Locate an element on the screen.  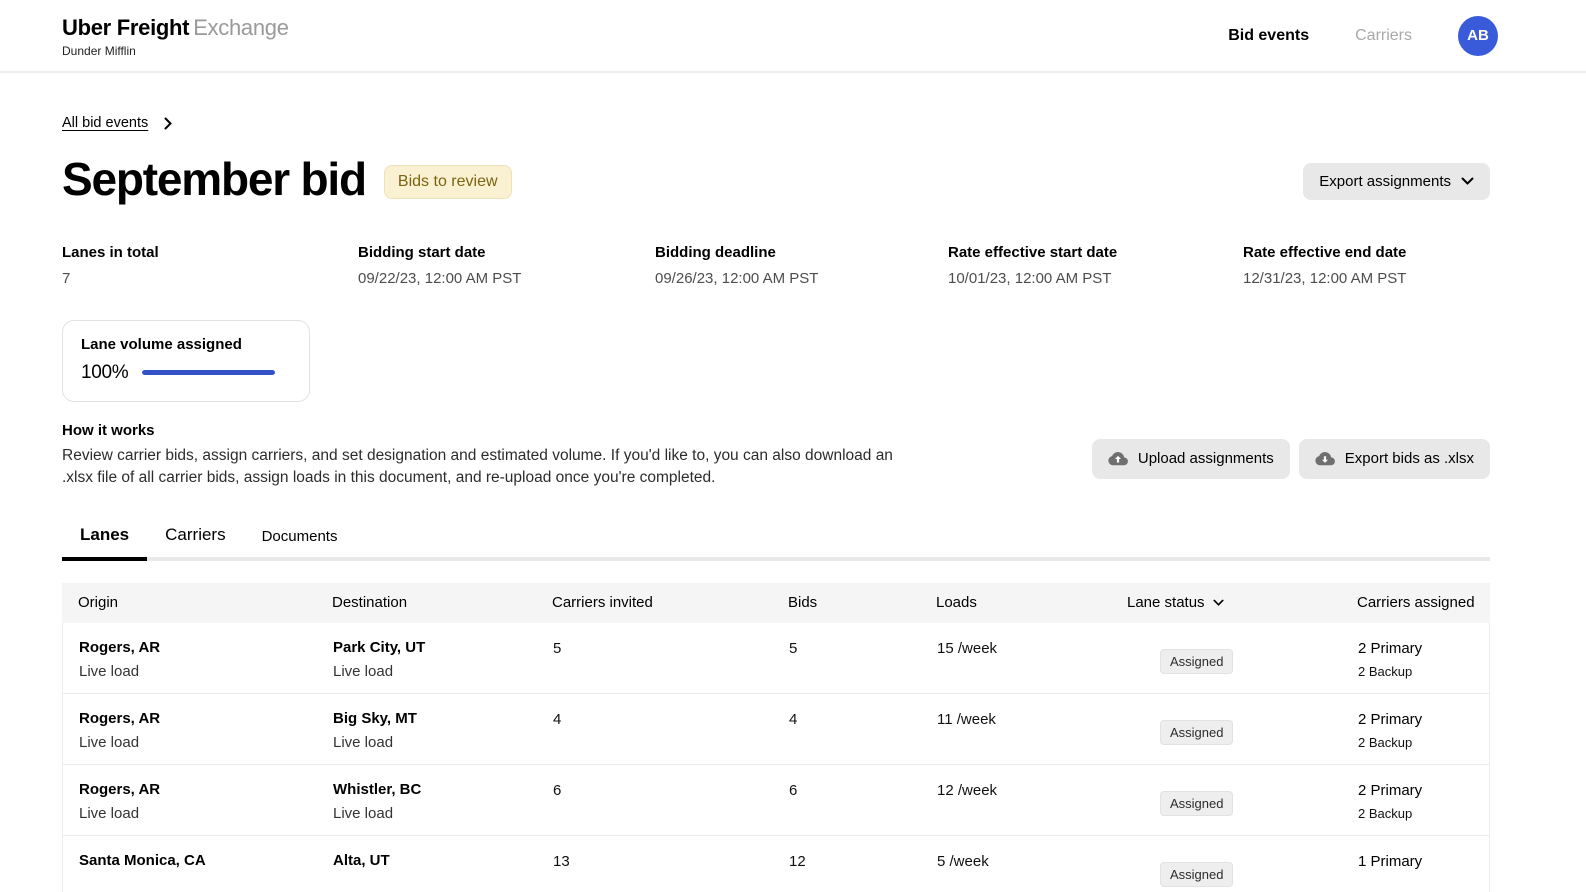
tab-bar: Lanes Carriers Documents is located at coordinates (776, 543).